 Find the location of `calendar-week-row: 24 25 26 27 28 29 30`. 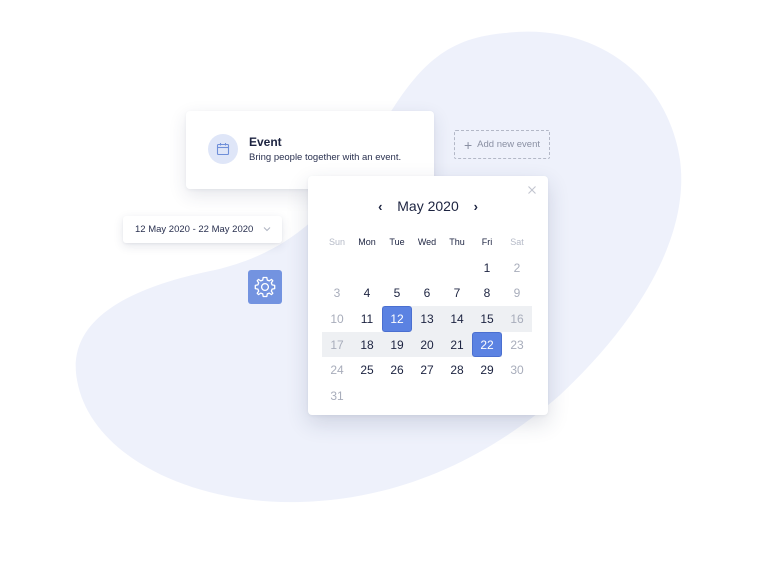

calendar-week-row: 24 25 26 27 28 29 30 is located at coordinates (428, 370).